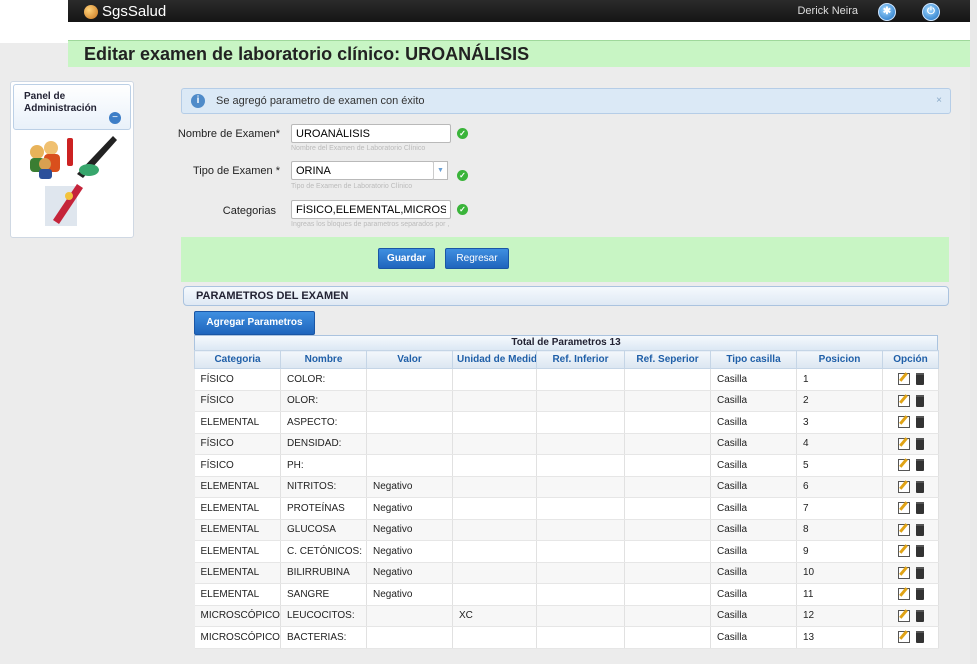 This screenshot has width=977, height=664. Describe the element at coordinates (323, 594) in the screenshot. I see `table-cell: SANGRE` at that location.